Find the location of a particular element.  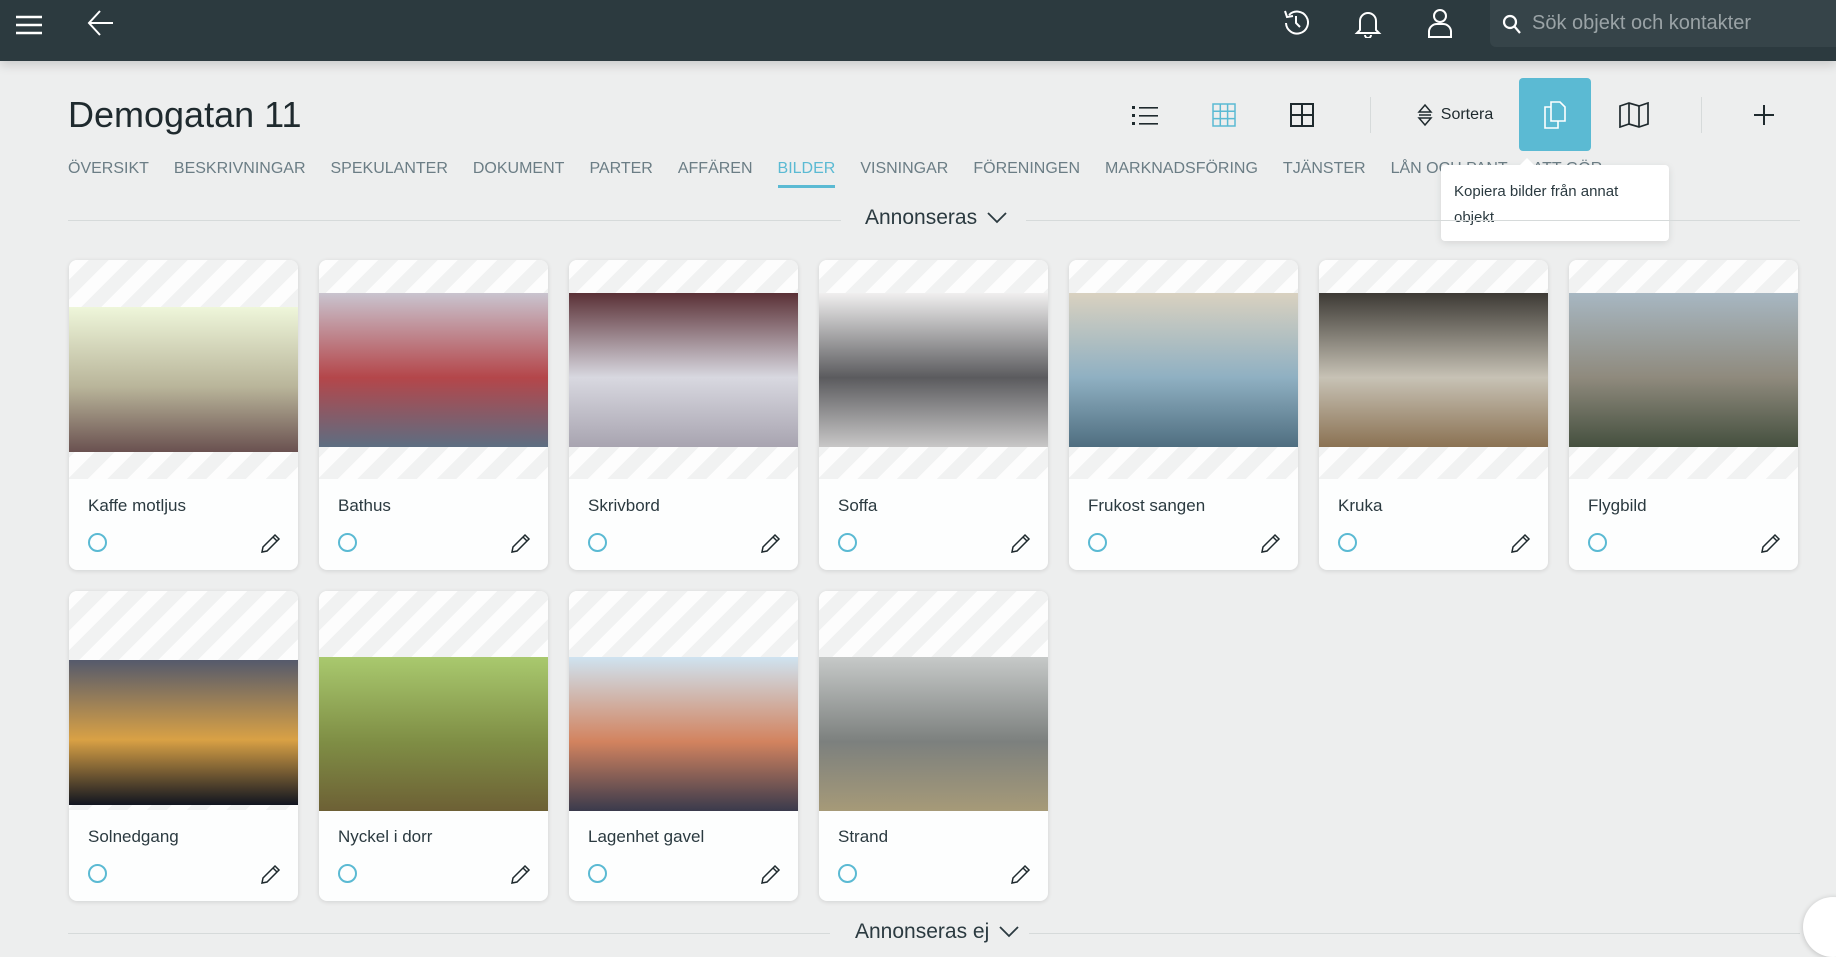

sort-button: Sortera is located at coordinates (1455, 114).